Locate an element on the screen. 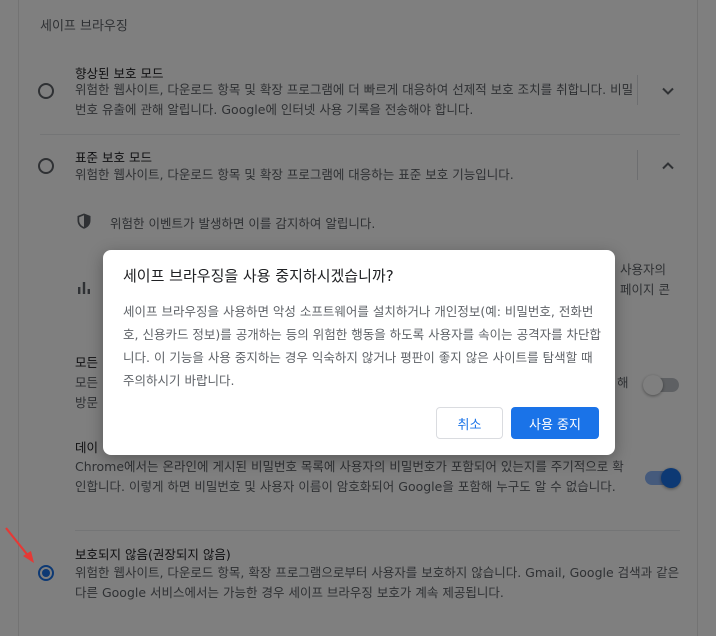 This screenshot has width=716, height=636. dialog-title: 세이프 브라우징을 사용 중지하시겠습니까? is located at coordinates (258, 276).